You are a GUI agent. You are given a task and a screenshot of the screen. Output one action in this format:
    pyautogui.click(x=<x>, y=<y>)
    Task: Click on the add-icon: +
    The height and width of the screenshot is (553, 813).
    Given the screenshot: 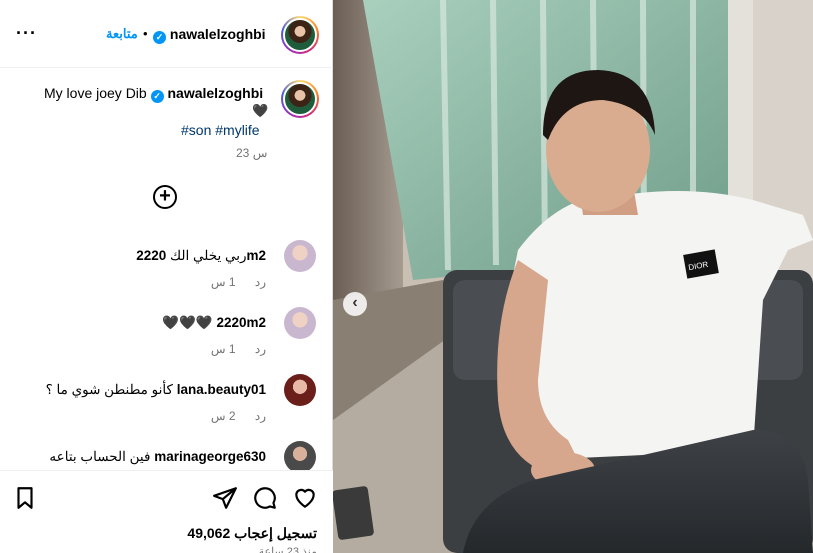 What is the action you would take?
    pyautogui.click(x=165, y=197)
    